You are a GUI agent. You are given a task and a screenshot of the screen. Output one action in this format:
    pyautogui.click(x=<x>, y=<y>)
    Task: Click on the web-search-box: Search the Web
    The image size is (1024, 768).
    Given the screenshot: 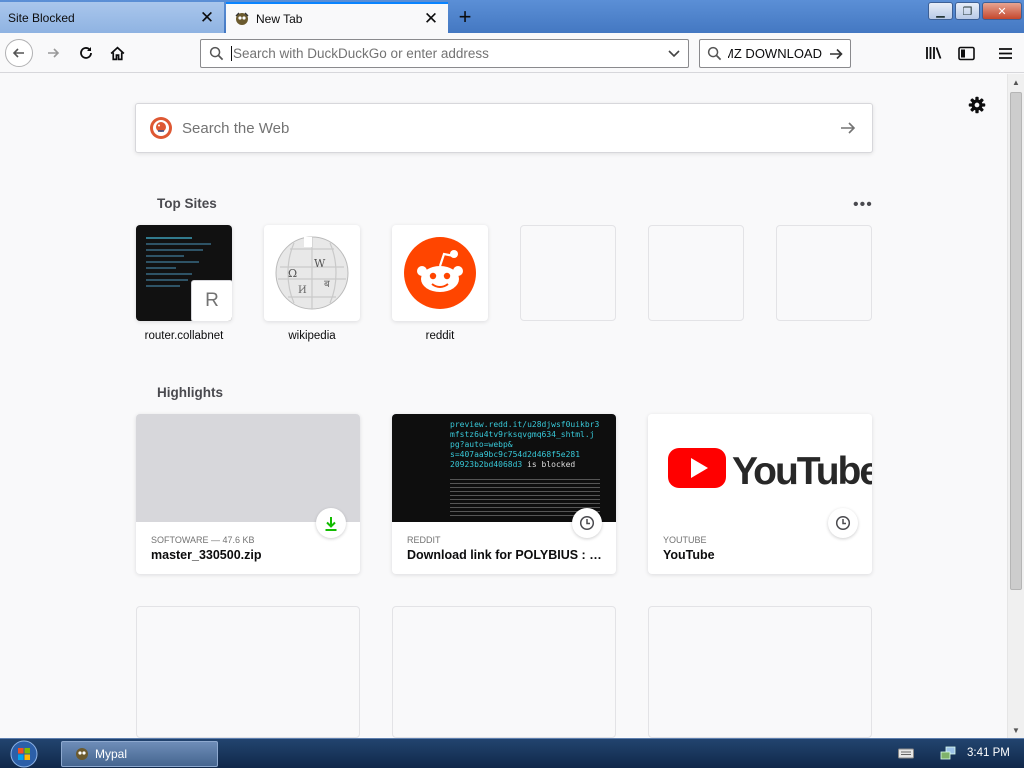 What is the action you would take?
    pyautogui.click(x=504, y=128)
    